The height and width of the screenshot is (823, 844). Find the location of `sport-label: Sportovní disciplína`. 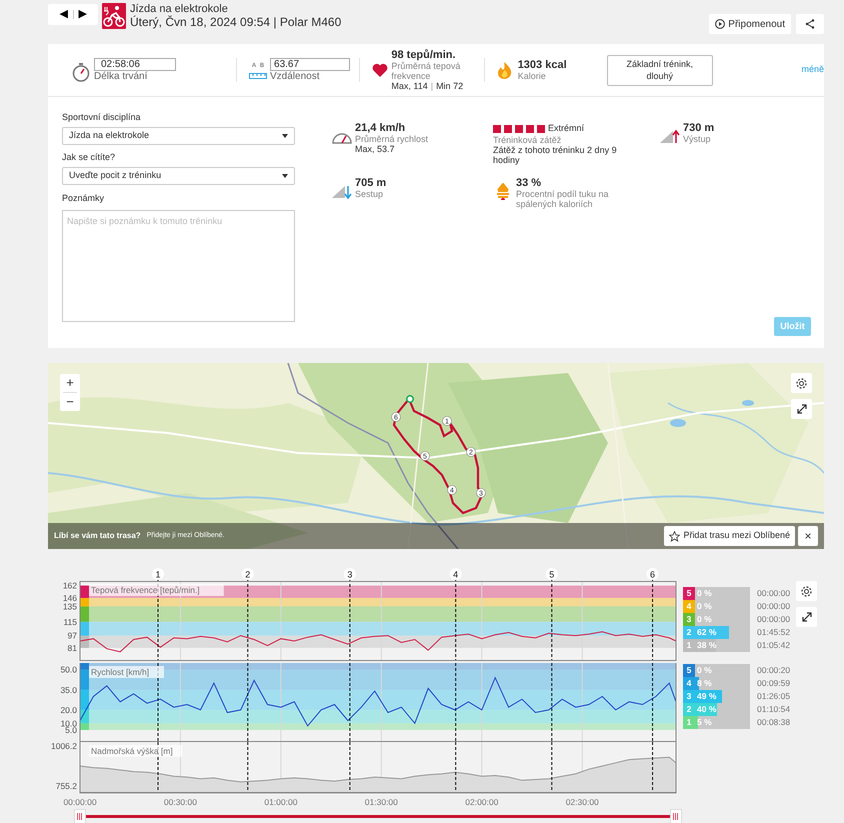

sport-label: Sportovní disciplína is located at coordinates (102, 117).